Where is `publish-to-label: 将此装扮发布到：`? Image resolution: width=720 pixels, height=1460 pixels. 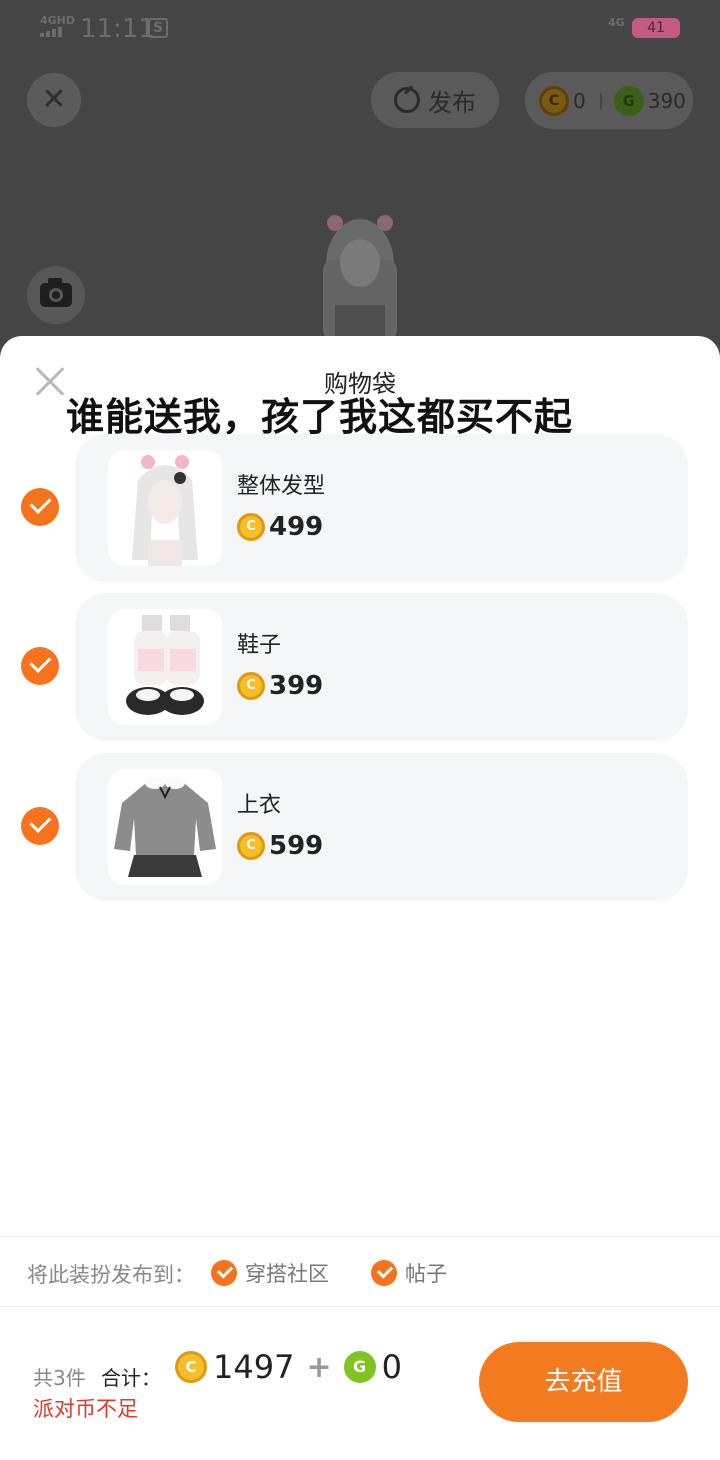
publish-to-label: 将此装扮发布到： is located at coordinates (111, 1275).